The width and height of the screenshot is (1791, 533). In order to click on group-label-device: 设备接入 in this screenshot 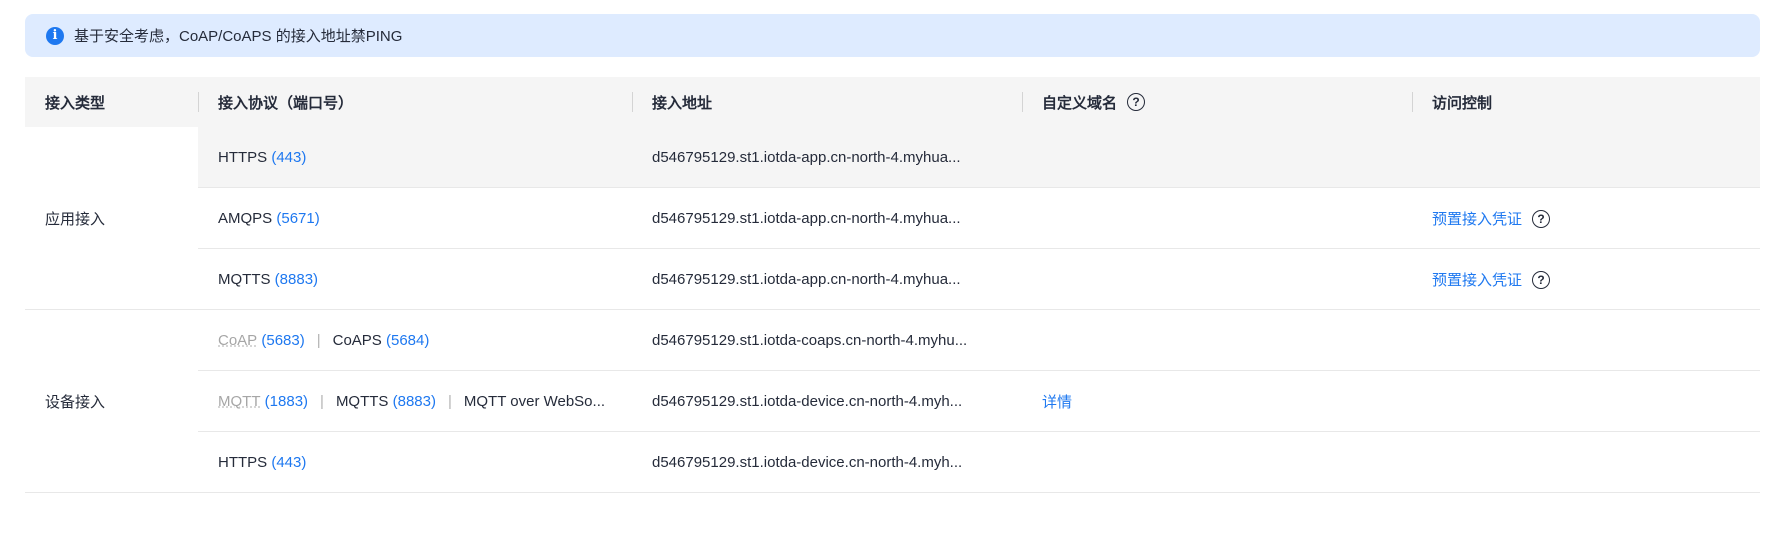, I will do `click(65, 401)`.